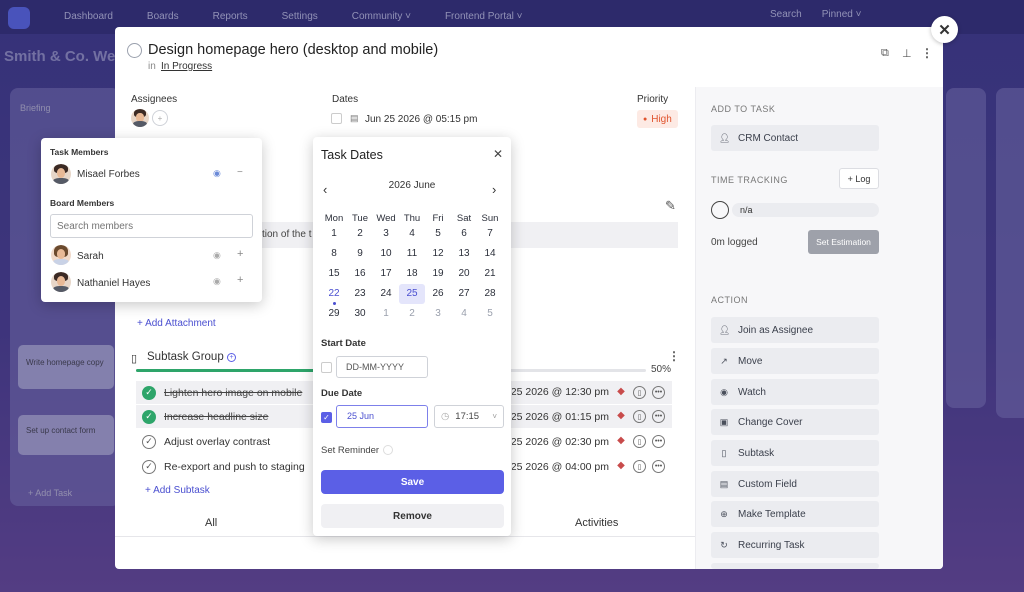 Image resolution: width=1024 pixels, height=592 pixels. What do you see at coordinates (211, 523) in the screenshot?
I see `tab-all: All` at bounding box center [211, 523].